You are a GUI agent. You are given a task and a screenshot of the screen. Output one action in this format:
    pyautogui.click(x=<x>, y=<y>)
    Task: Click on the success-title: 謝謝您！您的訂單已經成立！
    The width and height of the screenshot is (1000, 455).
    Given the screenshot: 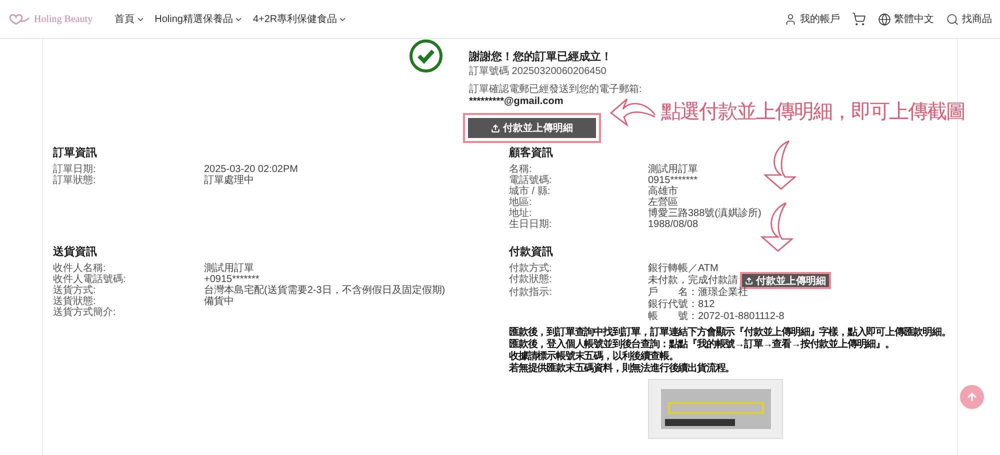 What is the action you would take?
    pyautogui.click(x=541, y=57)
    